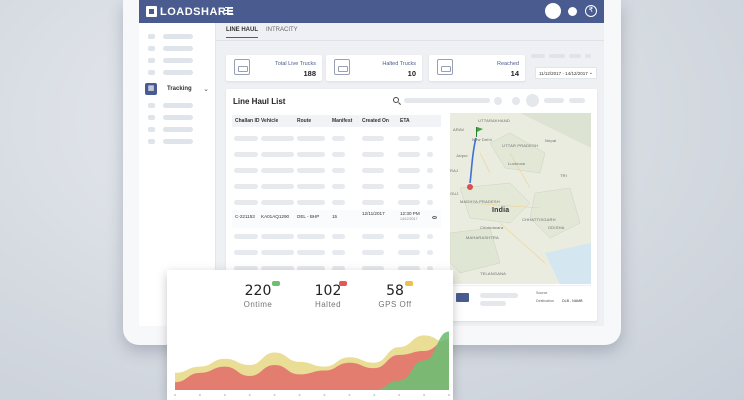 This screenshot has height=400, width=744. I want to click on cell-created-on: 12/11/2017, so click(373, 213).